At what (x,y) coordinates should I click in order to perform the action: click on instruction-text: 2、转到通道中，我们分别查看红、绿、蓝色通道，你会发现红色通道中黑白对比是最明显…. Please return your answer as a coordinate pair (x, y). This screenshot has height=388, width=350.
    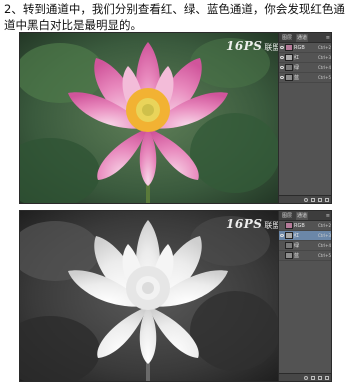
    Looking at the image, I should click on (174, 17).